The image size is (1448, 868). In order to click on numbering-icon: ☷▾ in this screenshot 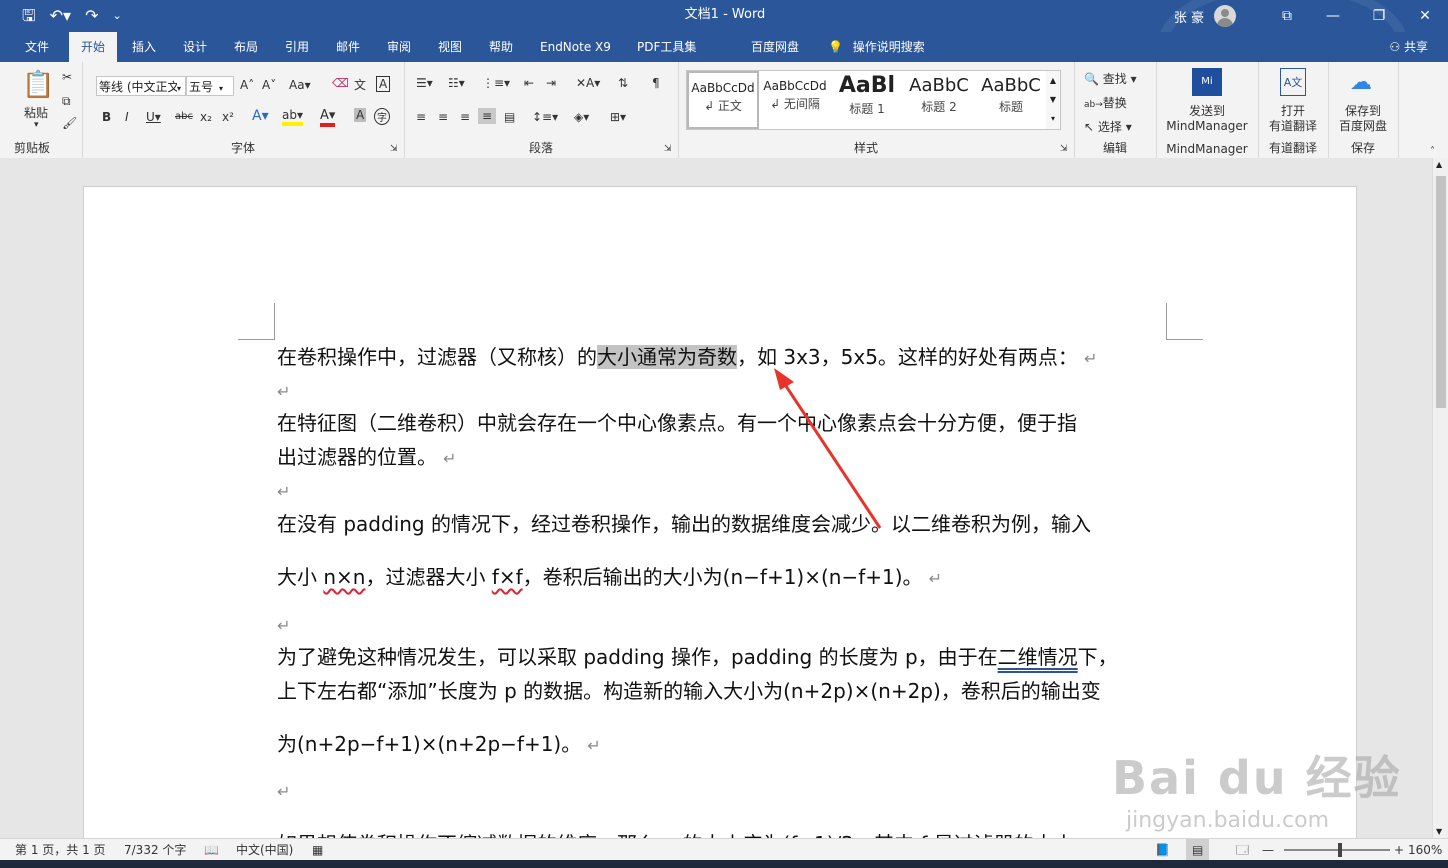, I will do `click(456, 83)`.